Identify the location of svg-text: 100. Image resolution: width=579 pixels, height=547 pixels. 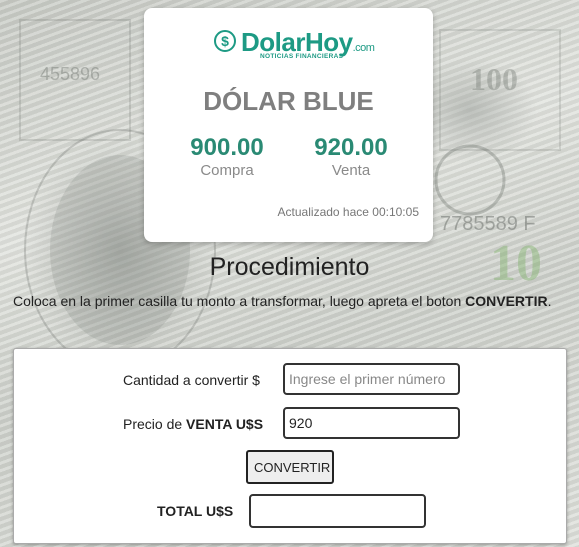
(494, 79).